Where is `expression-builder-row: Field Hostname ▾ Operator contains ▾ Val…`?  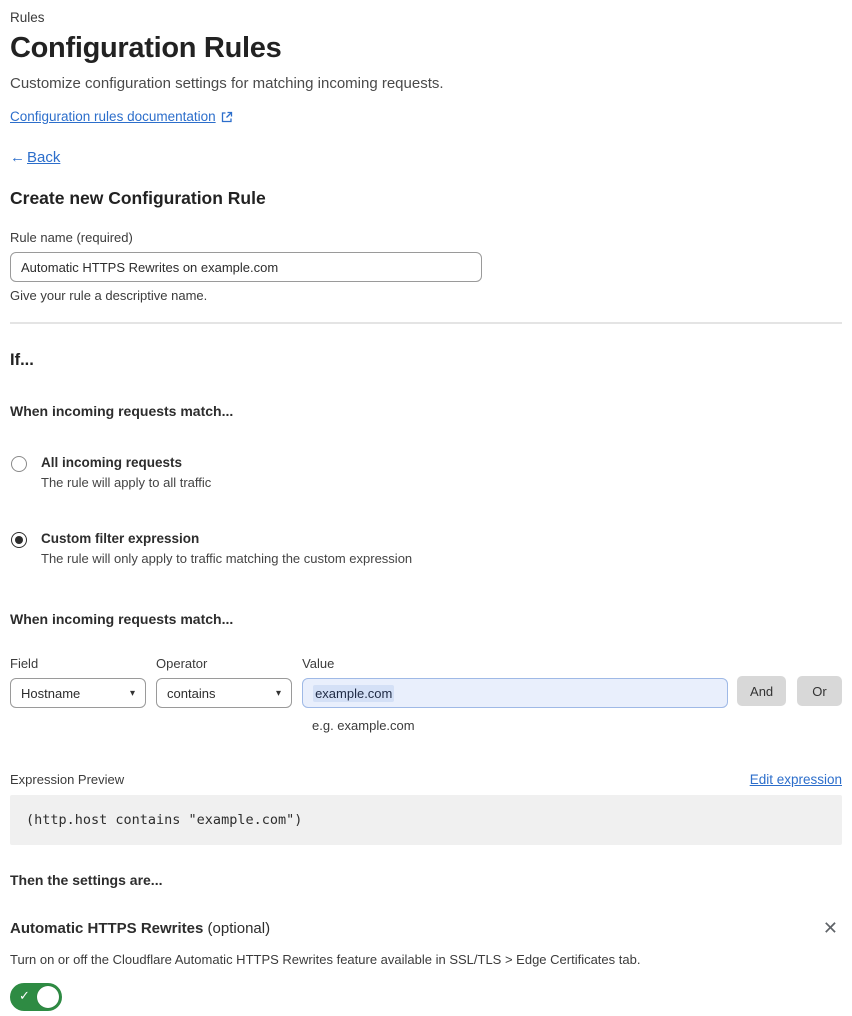
expression-builder-row: Field Hostname ▾ Operator contains ▾ Val… is located at coordinates (426, 682).